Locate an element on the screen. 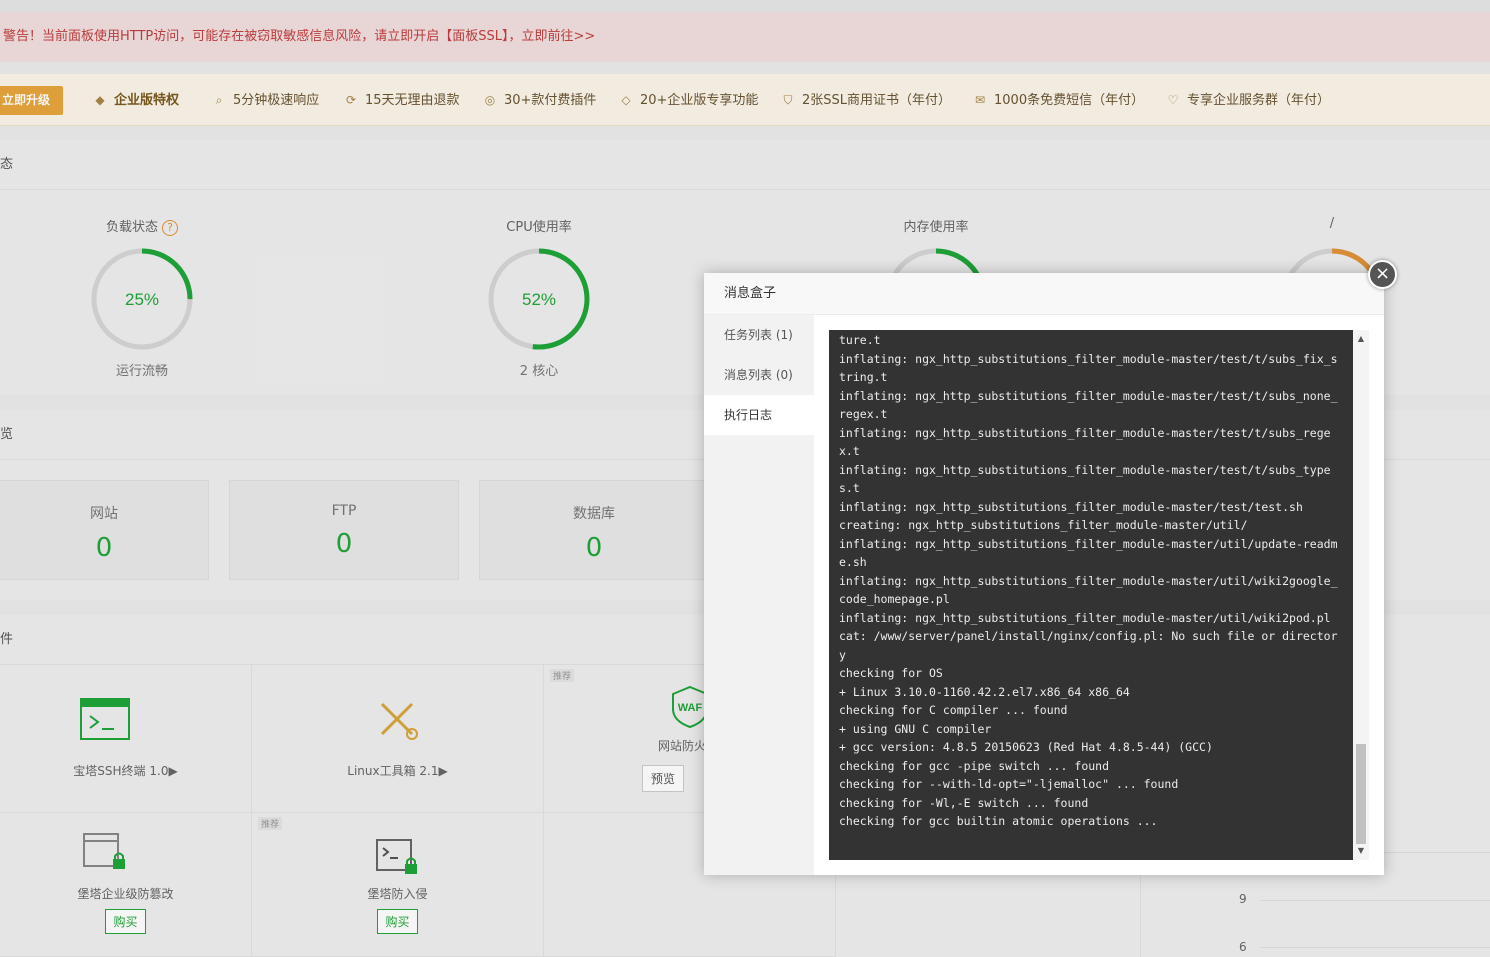  feature-item: ◇ 20+企业版专享功能 is located at coordinates (688, 100).